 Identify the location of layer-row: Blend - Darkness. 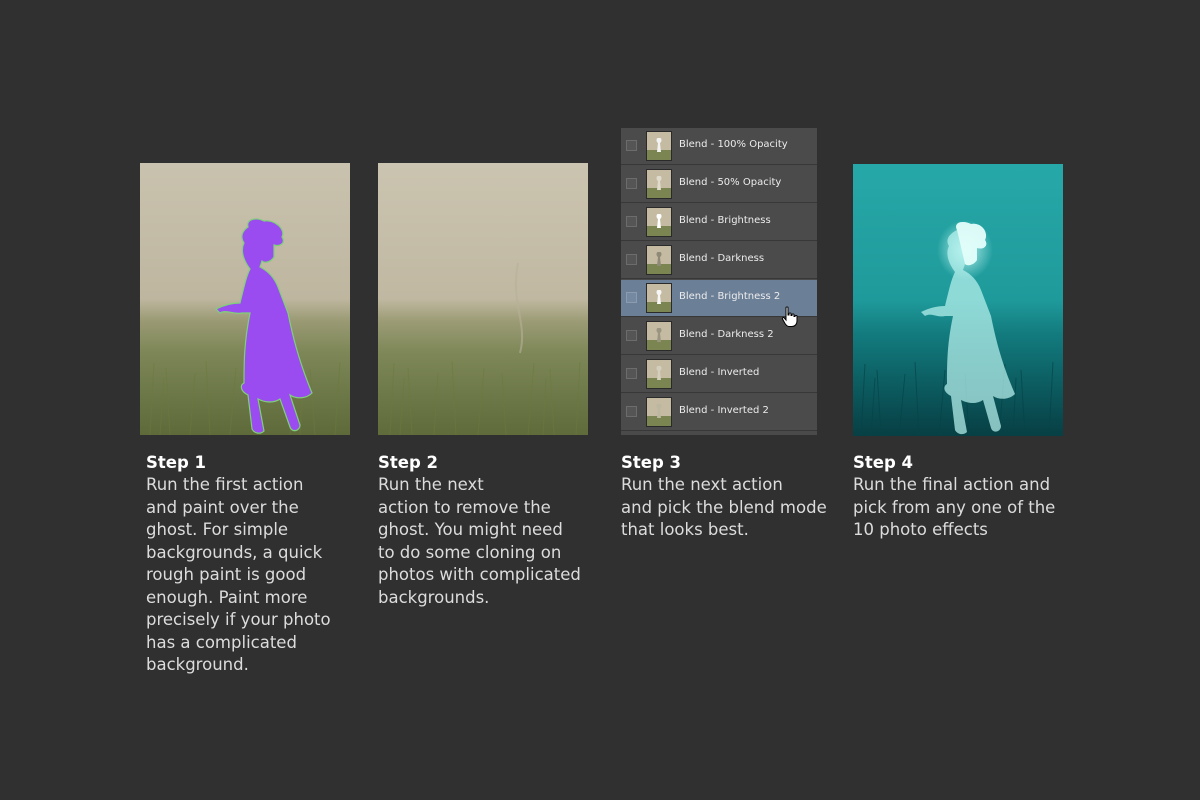
(719, 260).